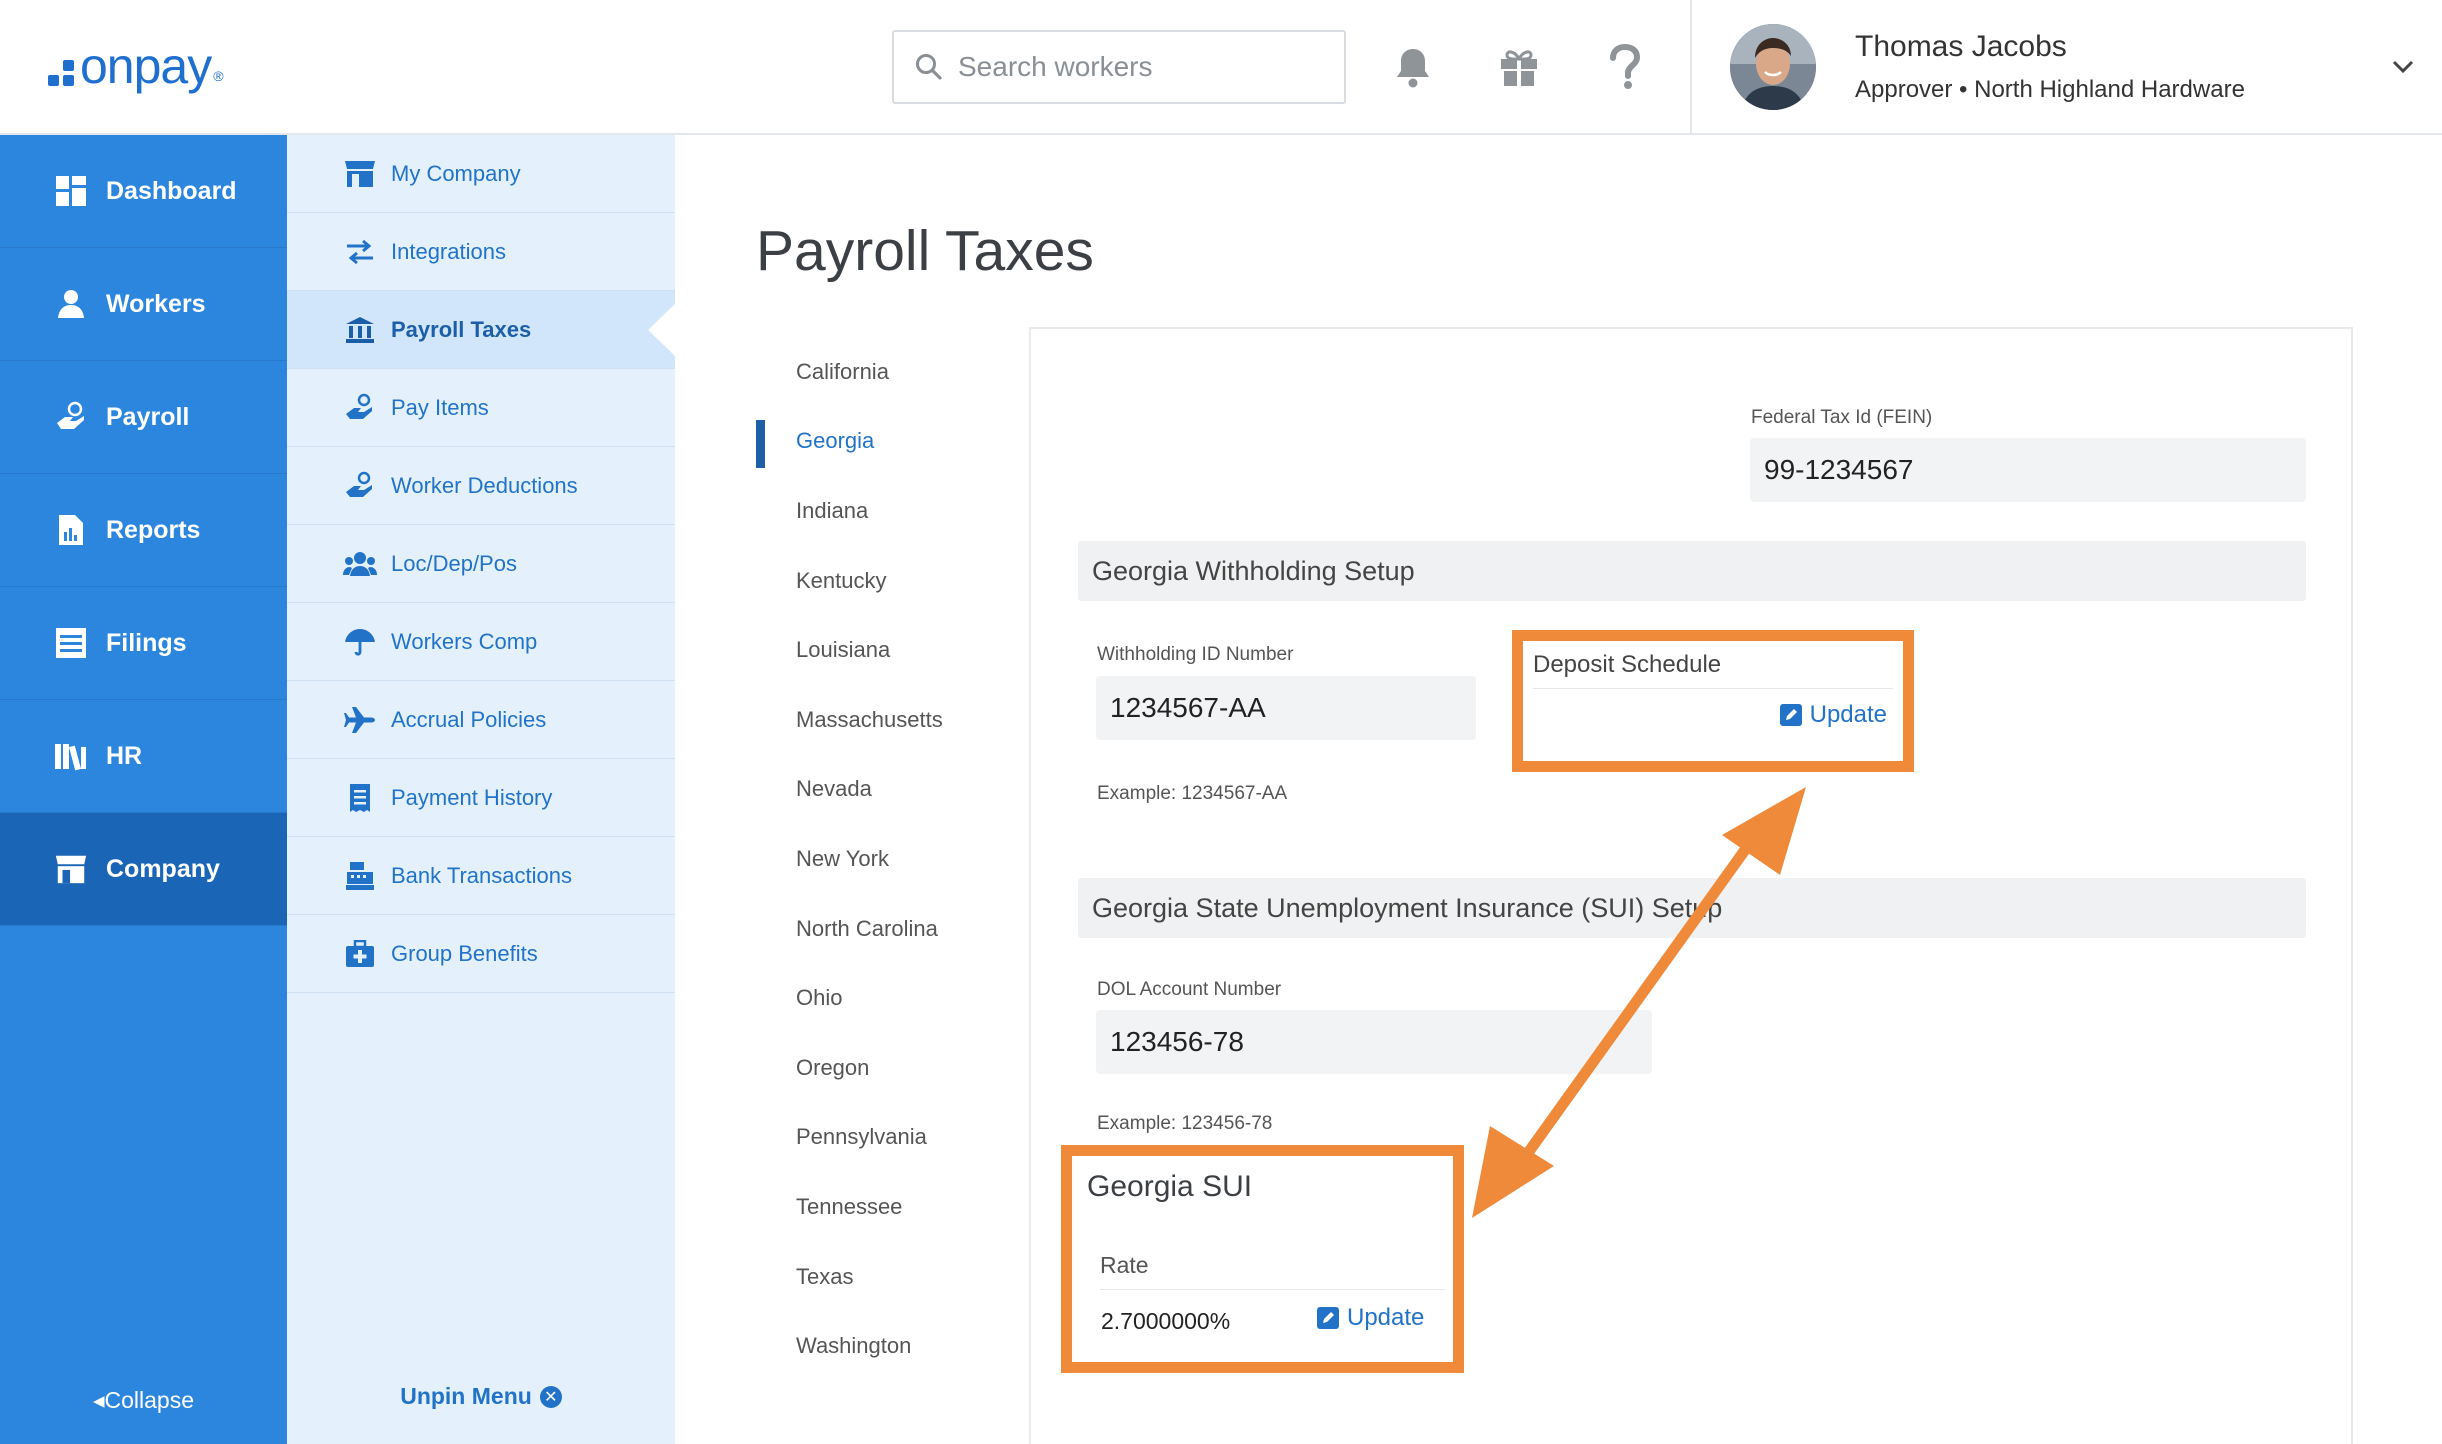  I want to click on page-title: Payroll Taxes, so click(925, 251).